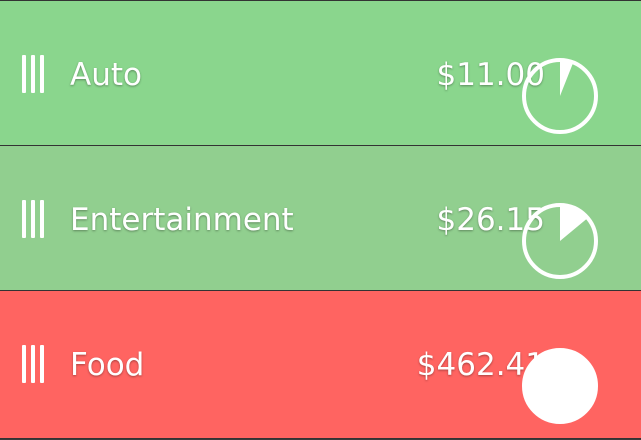 The width and height of the screenshot is (641, 440). I want to click on category-label: Auto, so click(106, 75).